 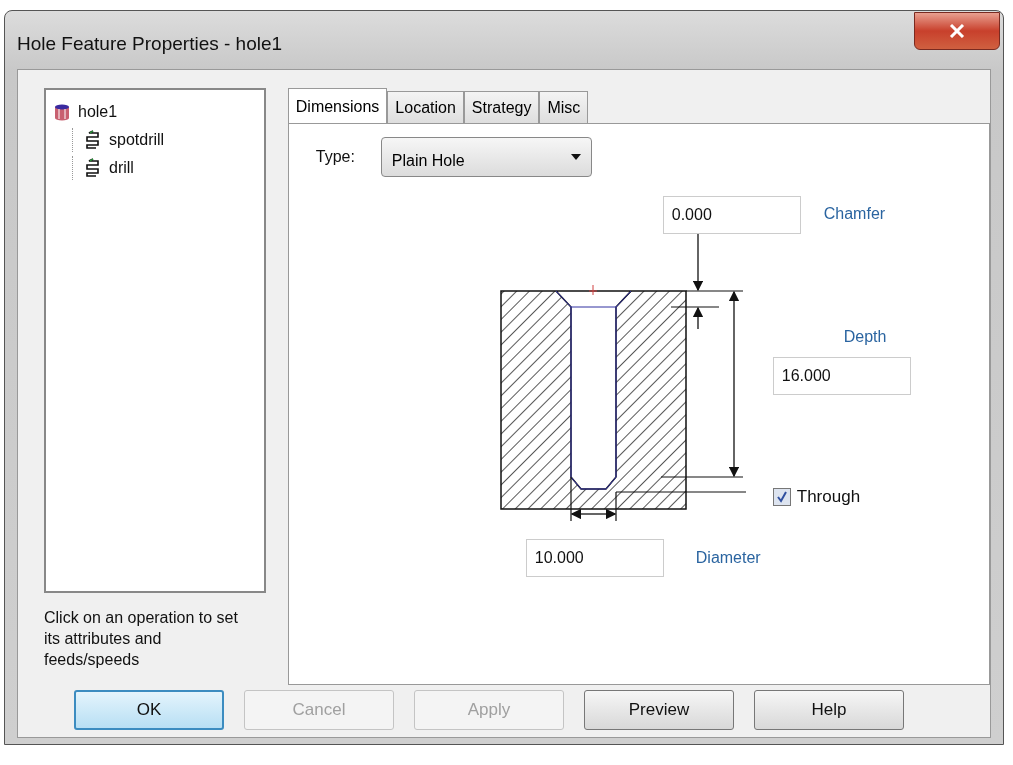 What do you see at coordinates (335, 157) in the screenshot?
I see `type-label: Type:` at bounding box center [335, 157].